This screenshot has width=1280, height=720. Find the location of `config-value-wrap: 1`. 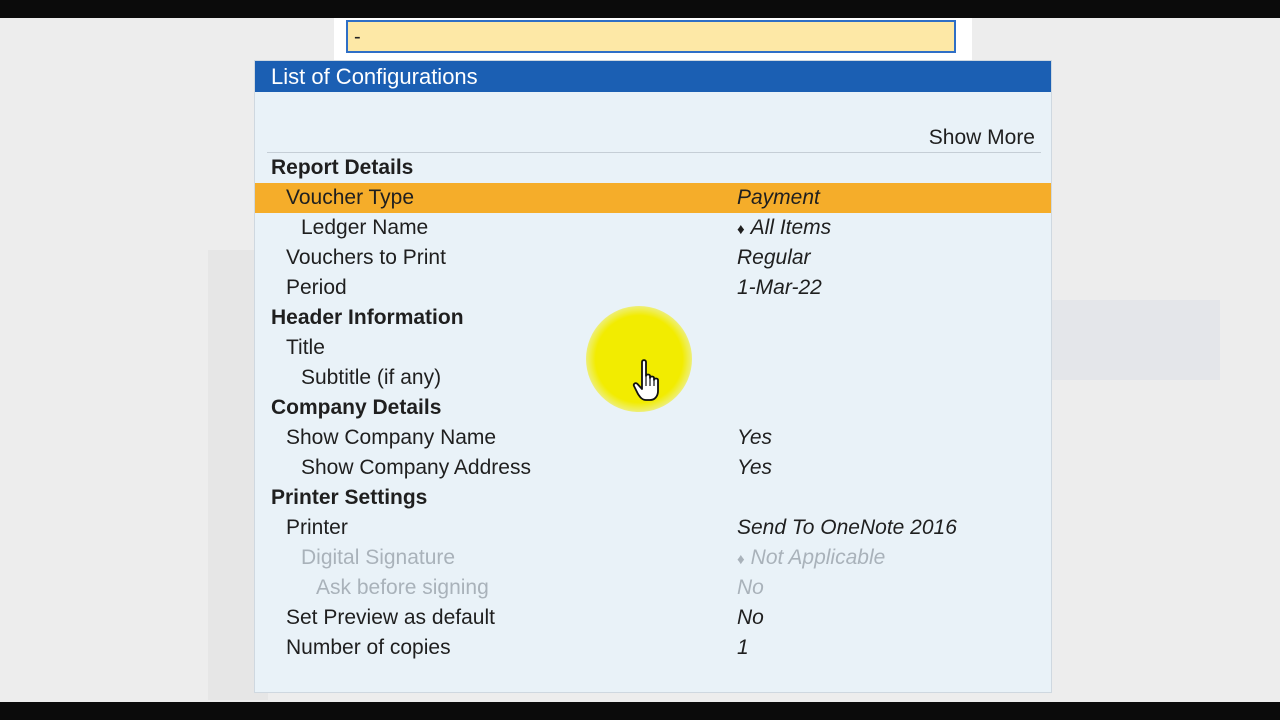

config-value-wrap: 1 is located at coordinates (743, 648).